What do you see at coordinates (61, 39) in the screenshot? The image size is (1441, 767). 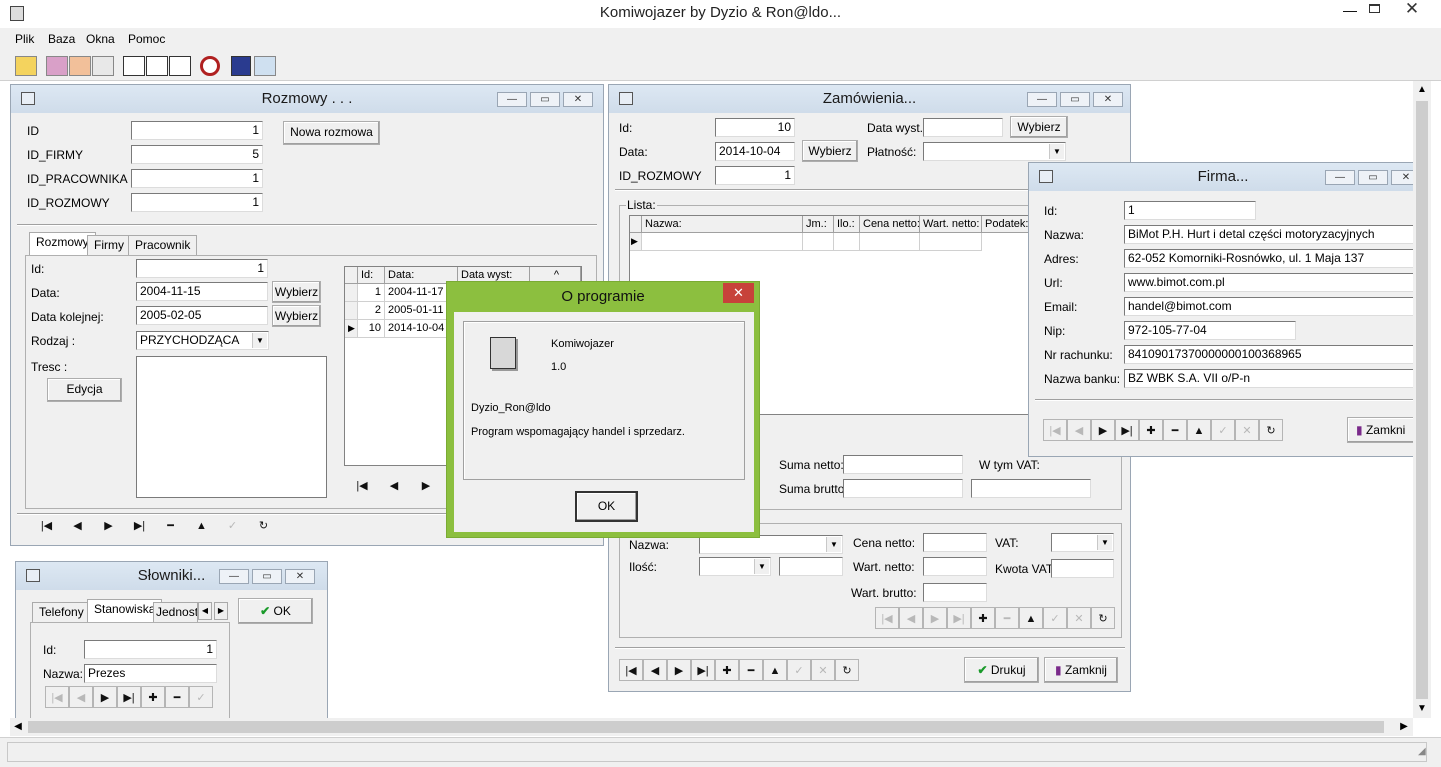 I see `menu-baza: Baza` at bounding box center [61, 39].